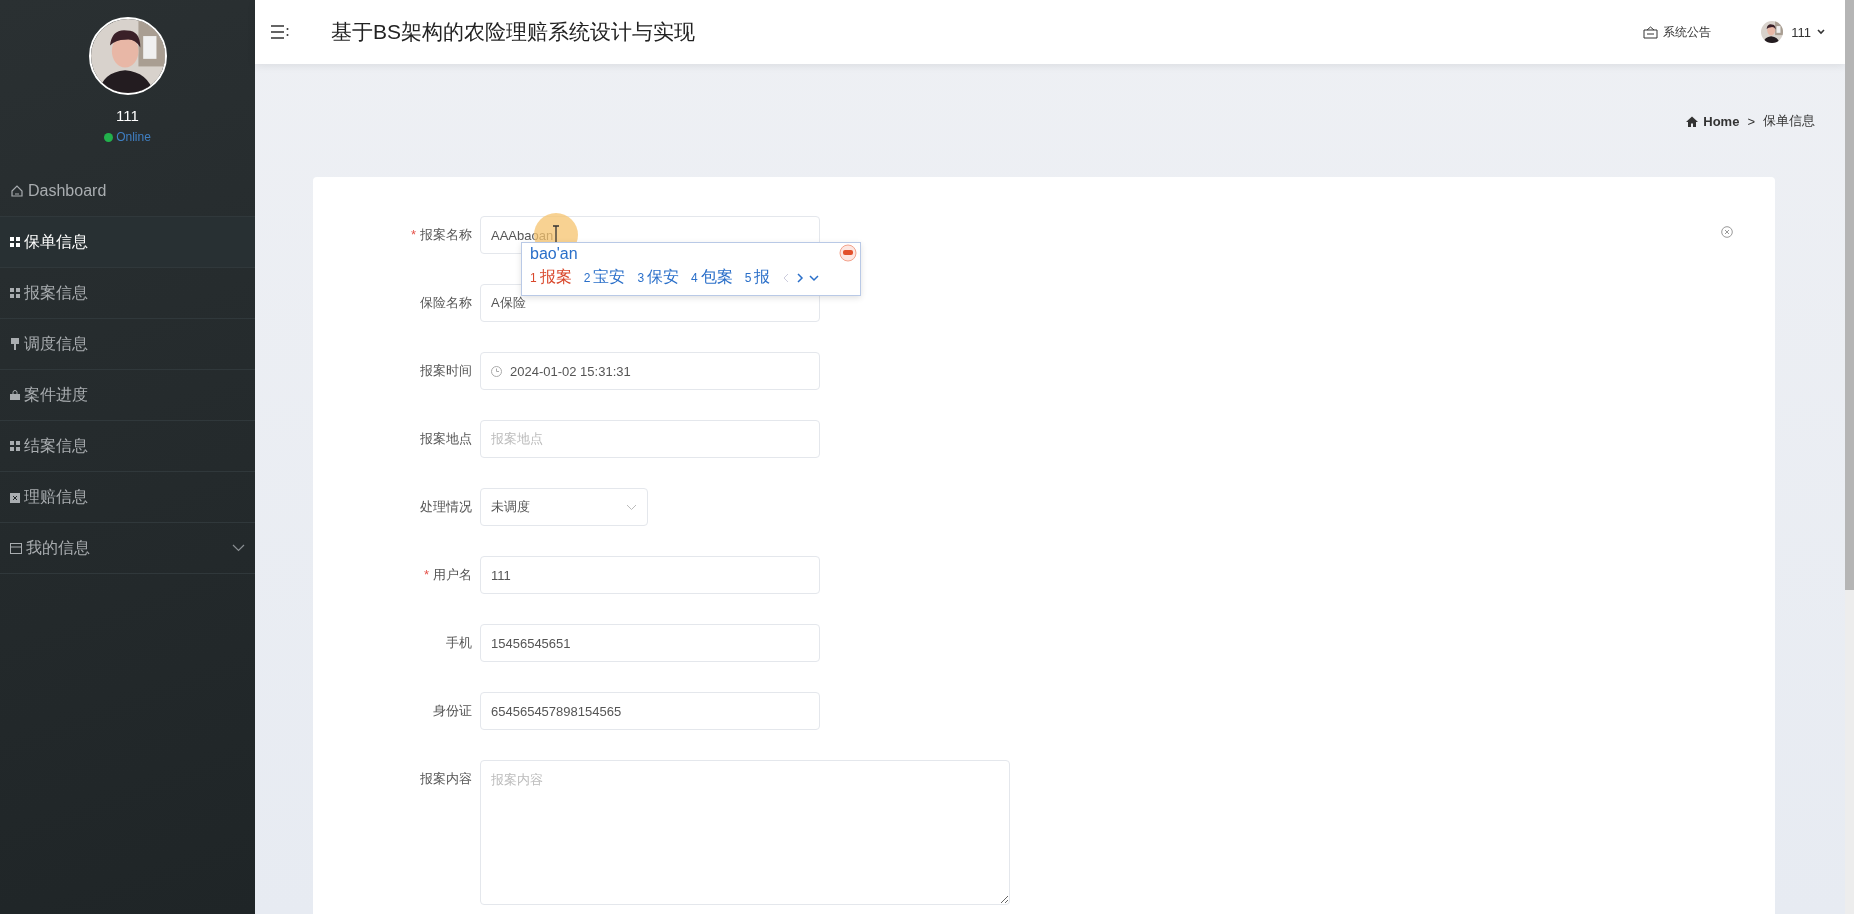  Describe the element at coordinates (554, 254) in the screenshot. I see `ime-composition: bao'an` at that location.